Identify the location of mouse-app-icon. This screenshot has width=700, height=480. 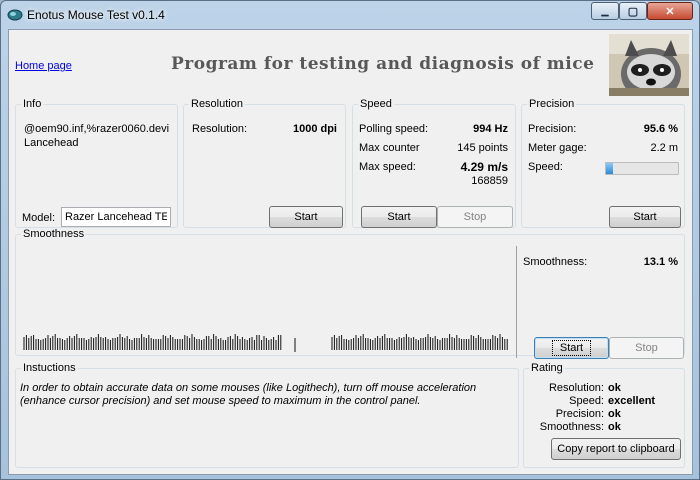
(15, 15).